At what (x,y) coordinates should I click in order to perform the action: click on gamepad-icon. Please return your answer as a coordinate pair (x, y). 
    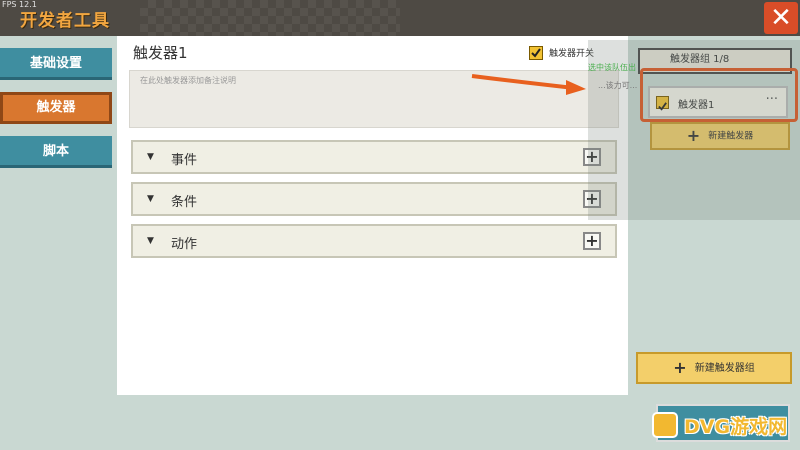
    Looking at the image, I should click on (665, 425).